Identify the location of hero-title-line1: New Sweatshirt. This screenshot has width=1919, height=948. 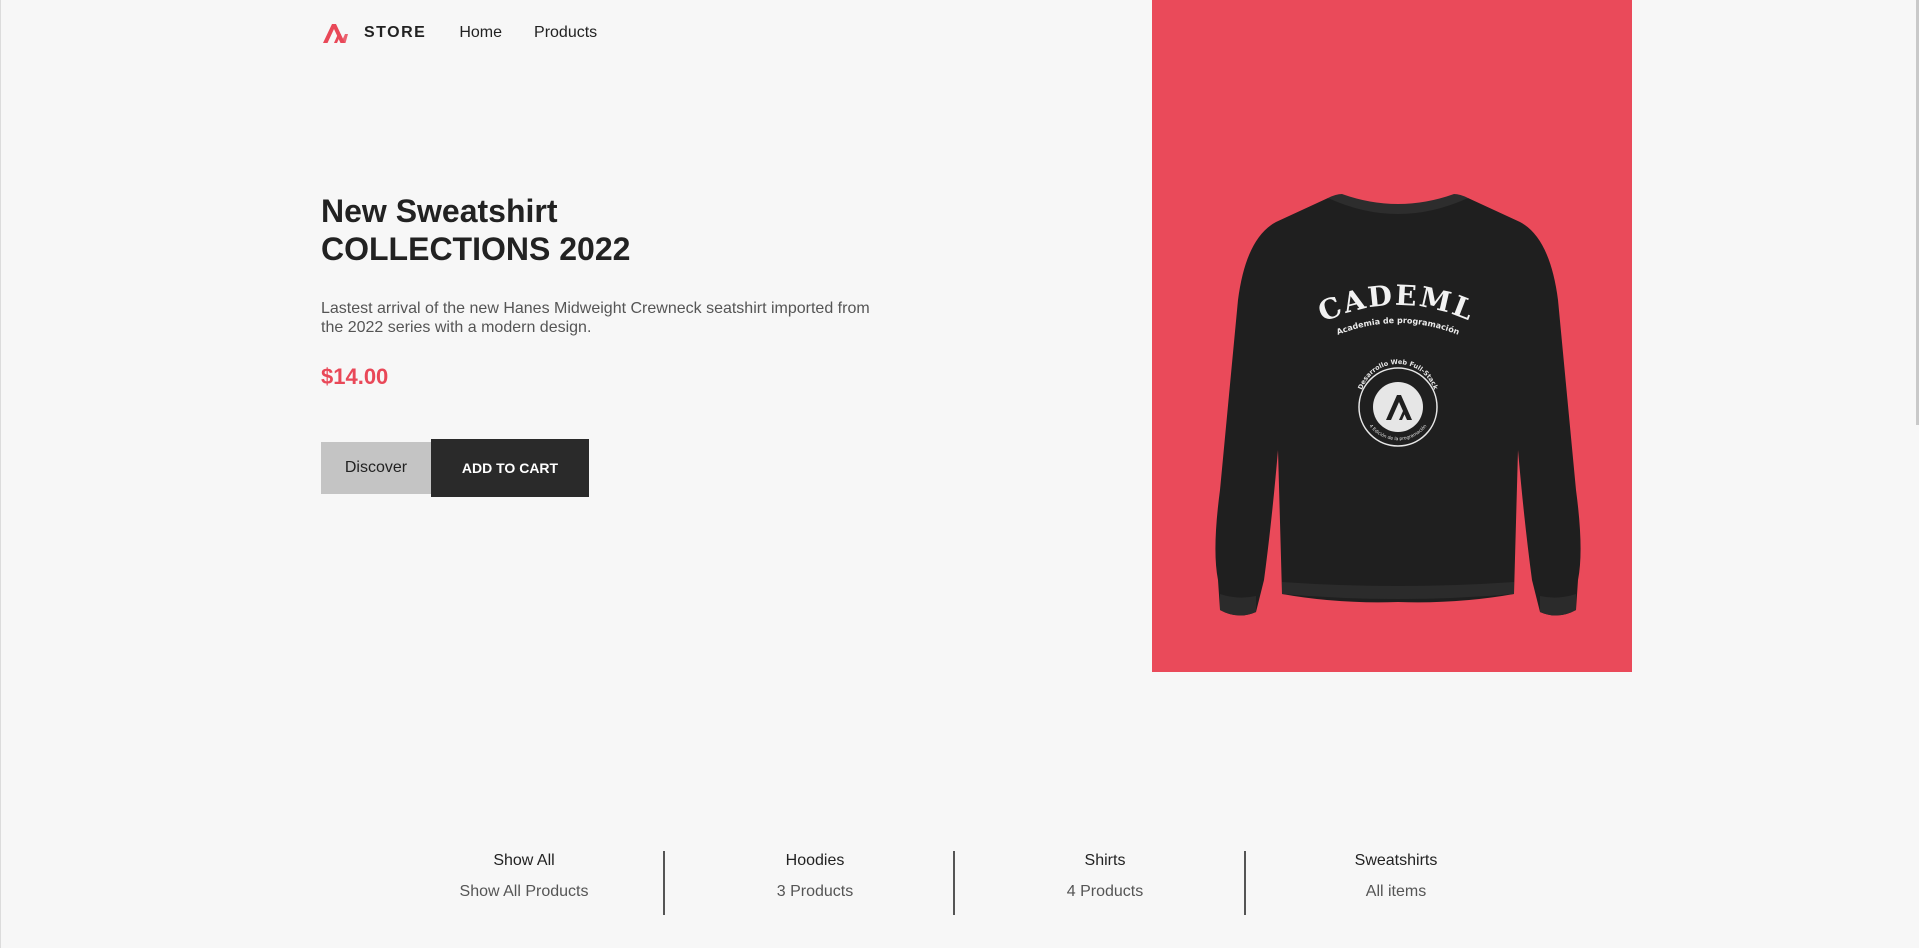
(439, 211).